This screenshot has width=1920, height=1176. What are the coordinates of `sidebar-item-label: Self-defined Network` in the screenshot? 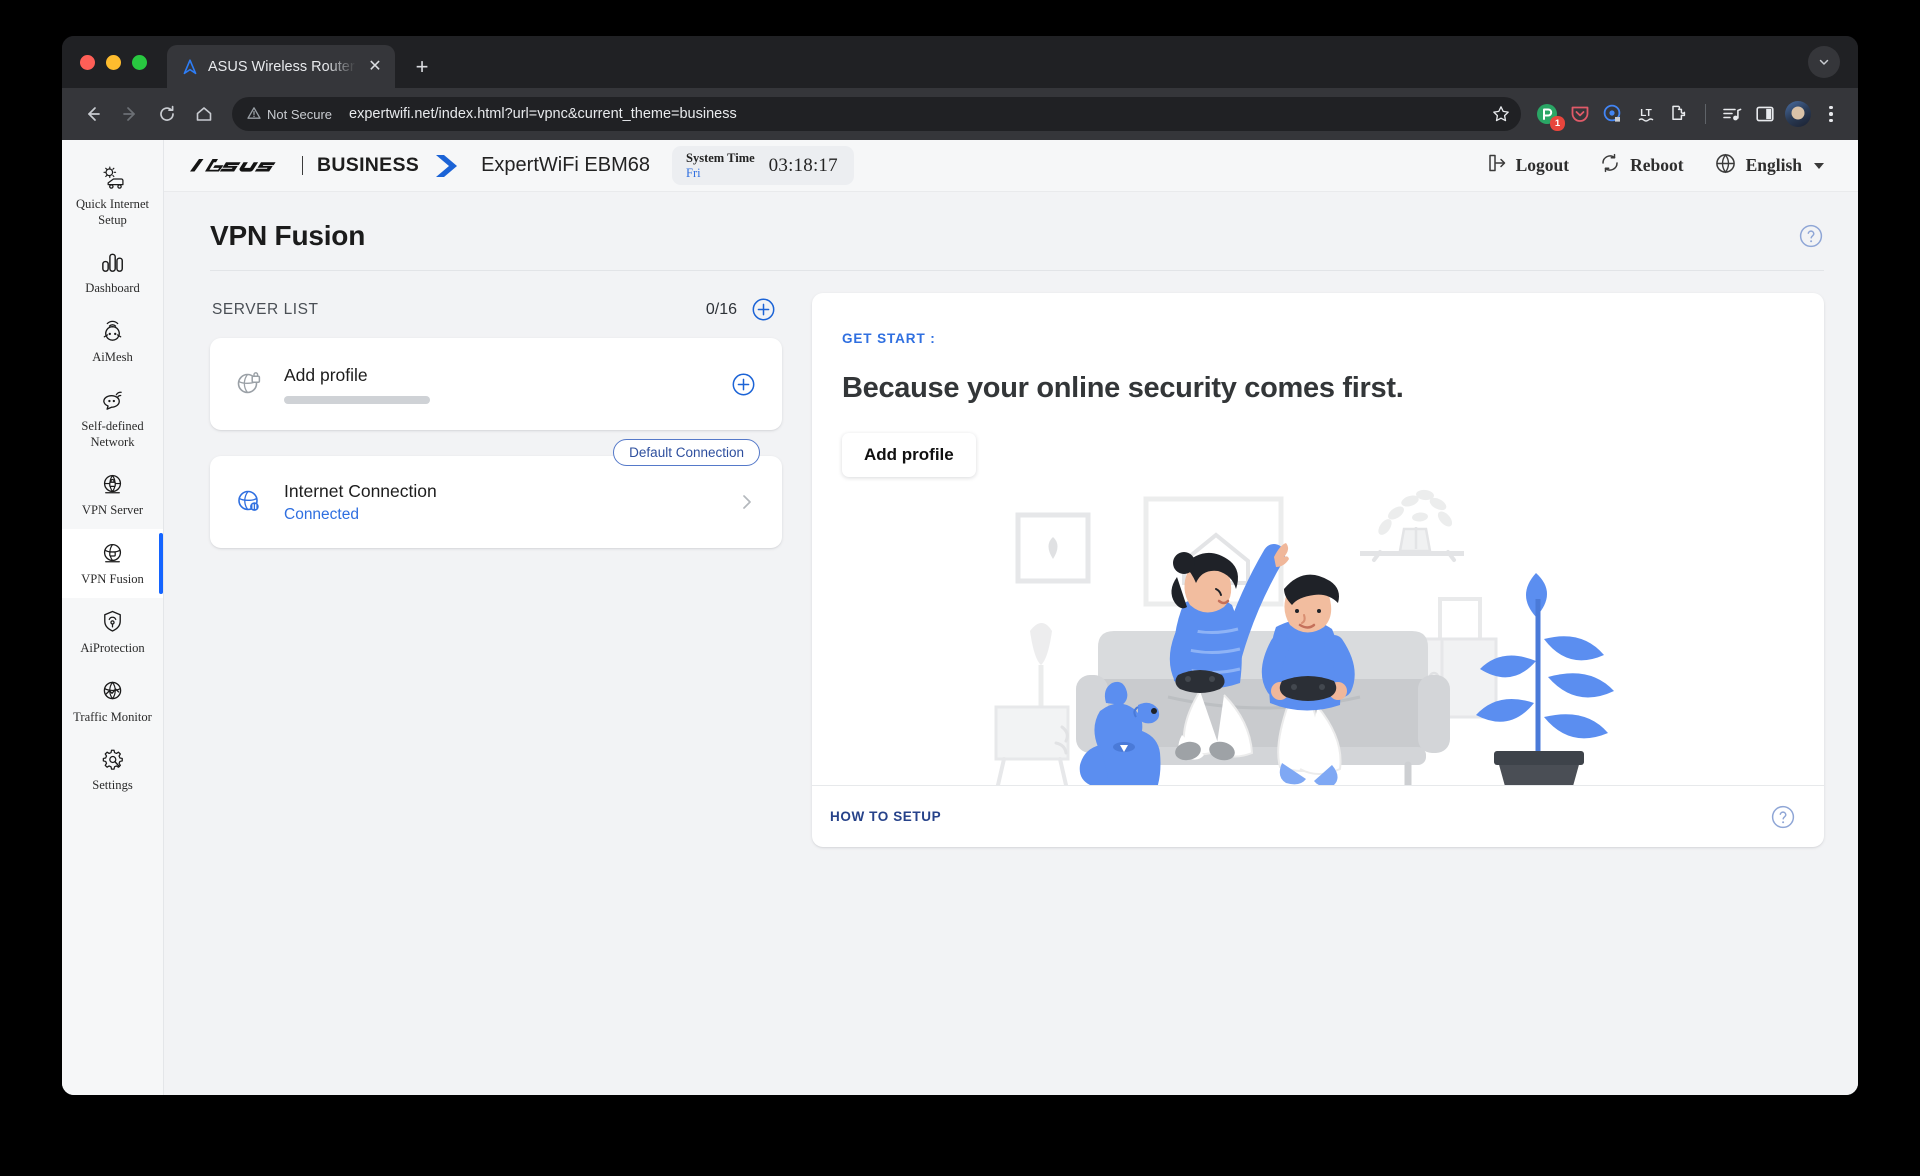 It's located at (112, 433).